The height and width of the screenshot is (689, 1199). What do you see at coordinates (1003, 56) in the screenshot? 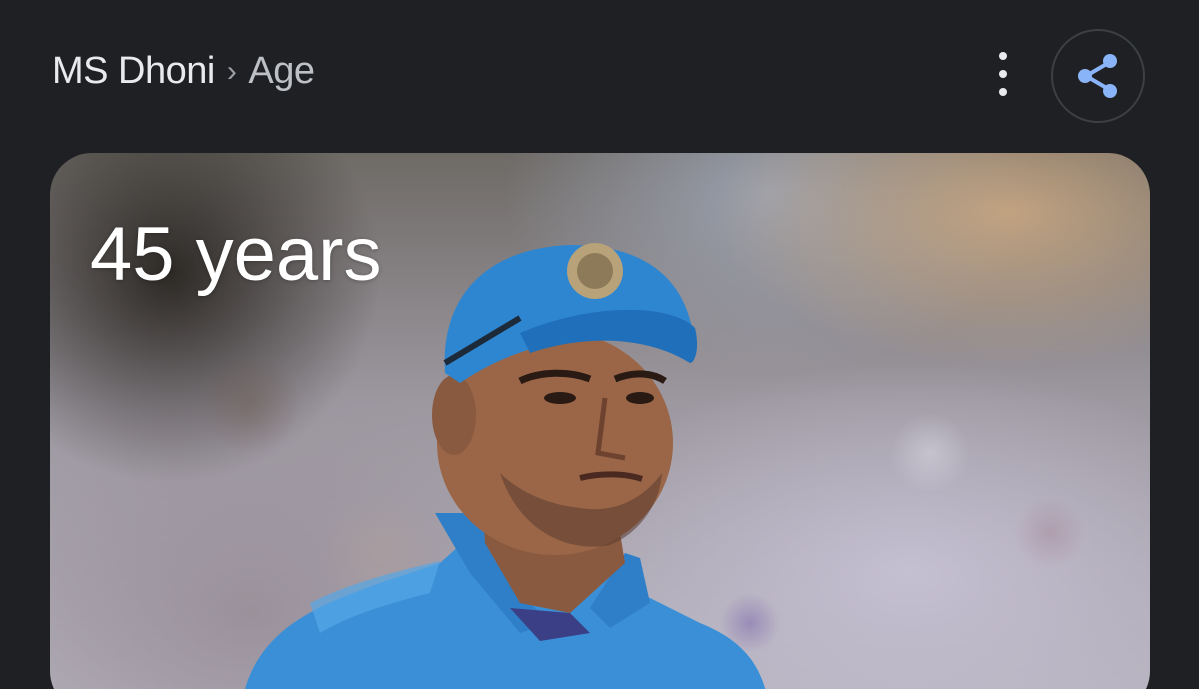
I see `more-vert-icon` at bounding box center [1003, 56].